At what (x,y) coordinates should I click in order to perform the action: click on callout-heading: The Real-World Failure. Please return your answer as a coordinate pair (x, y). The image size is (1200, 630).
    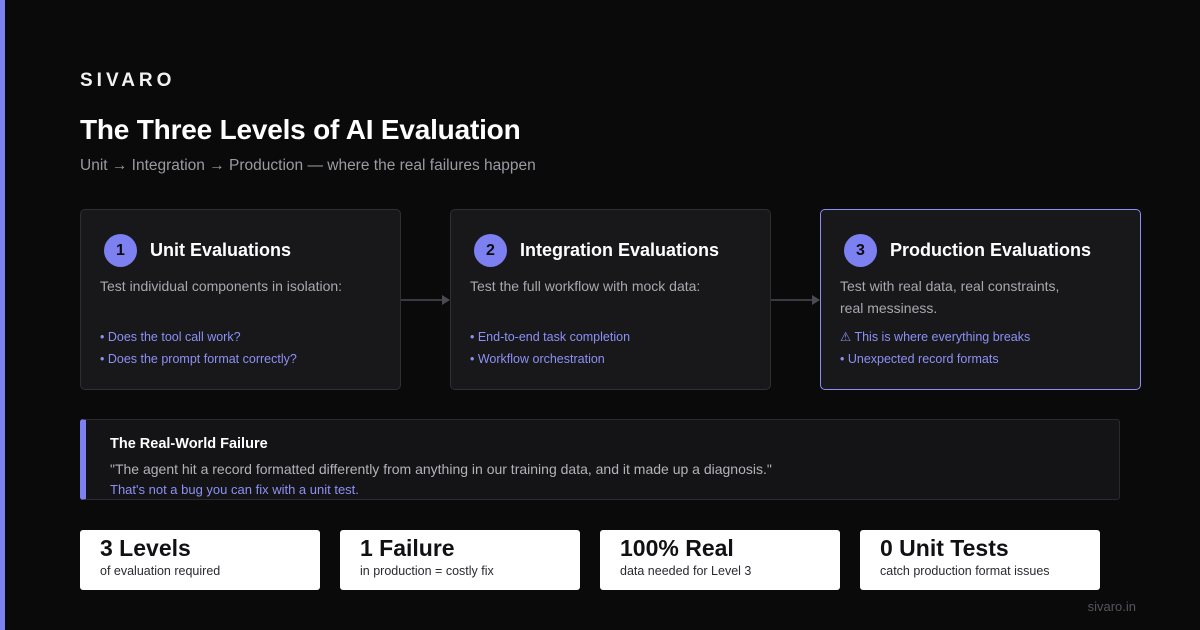
    Looking at the image, I should click on (189, 444).